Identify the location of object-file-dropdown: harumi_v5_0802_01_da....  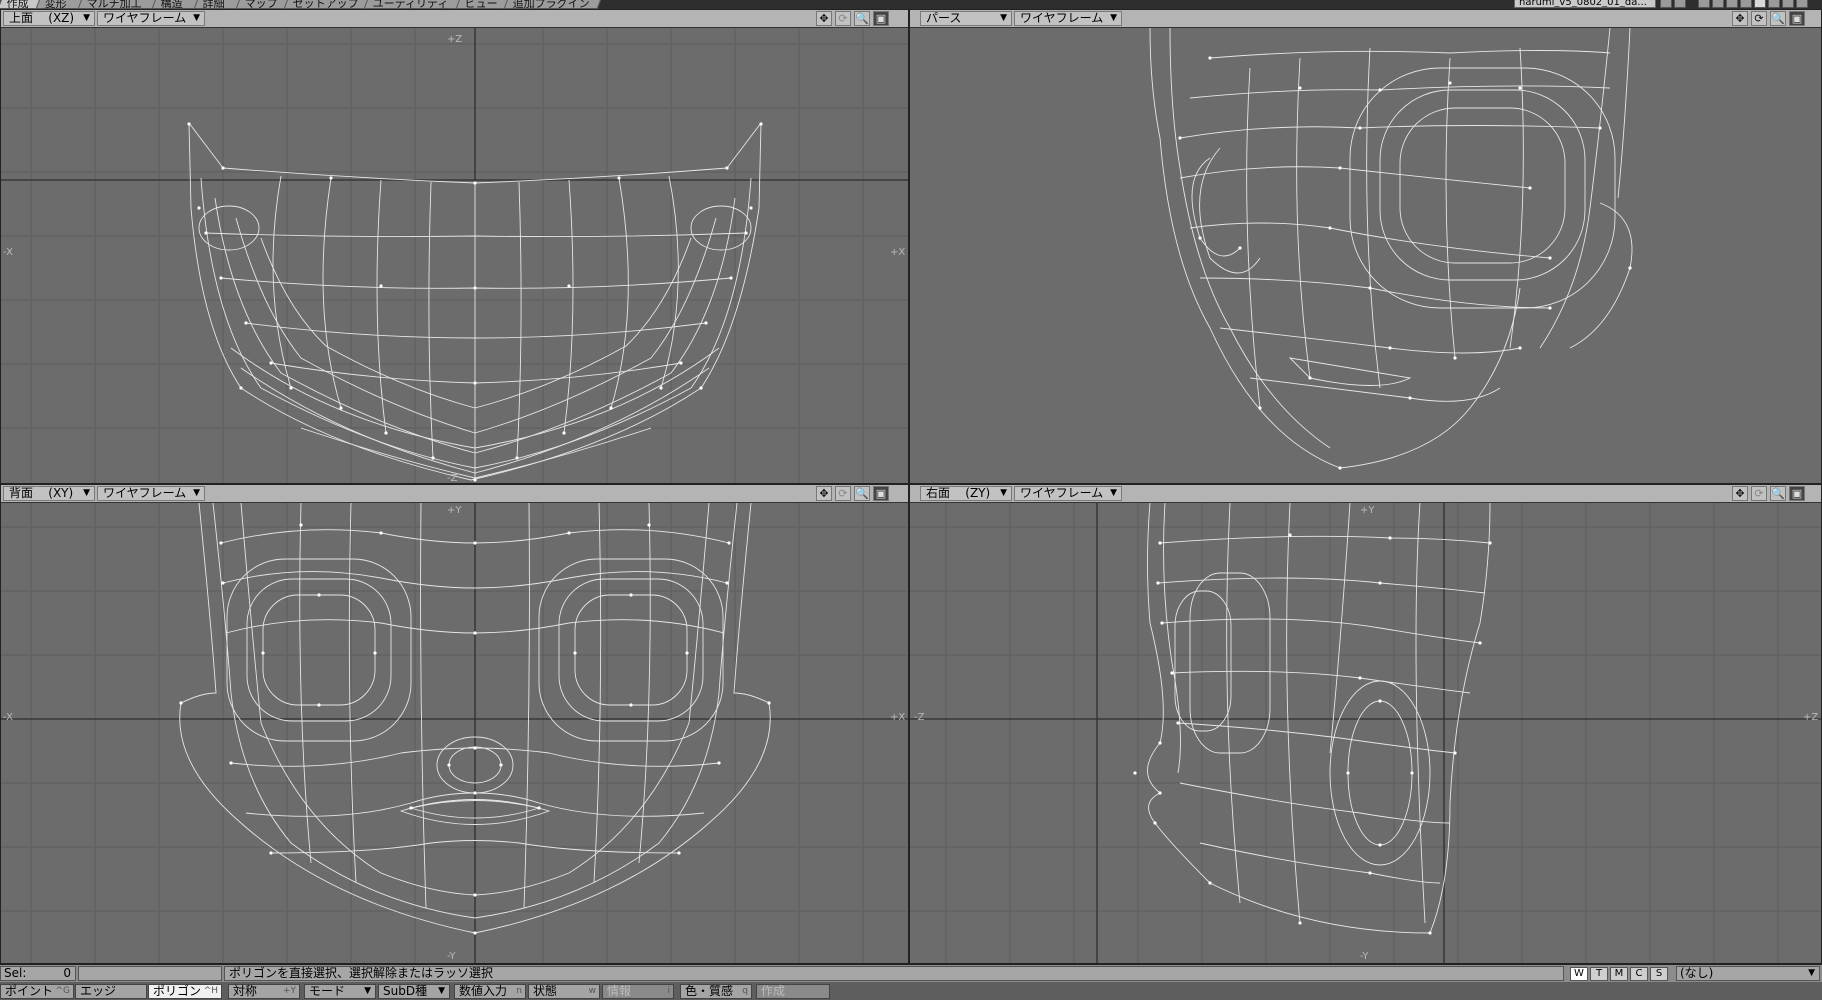
(1585, 4).